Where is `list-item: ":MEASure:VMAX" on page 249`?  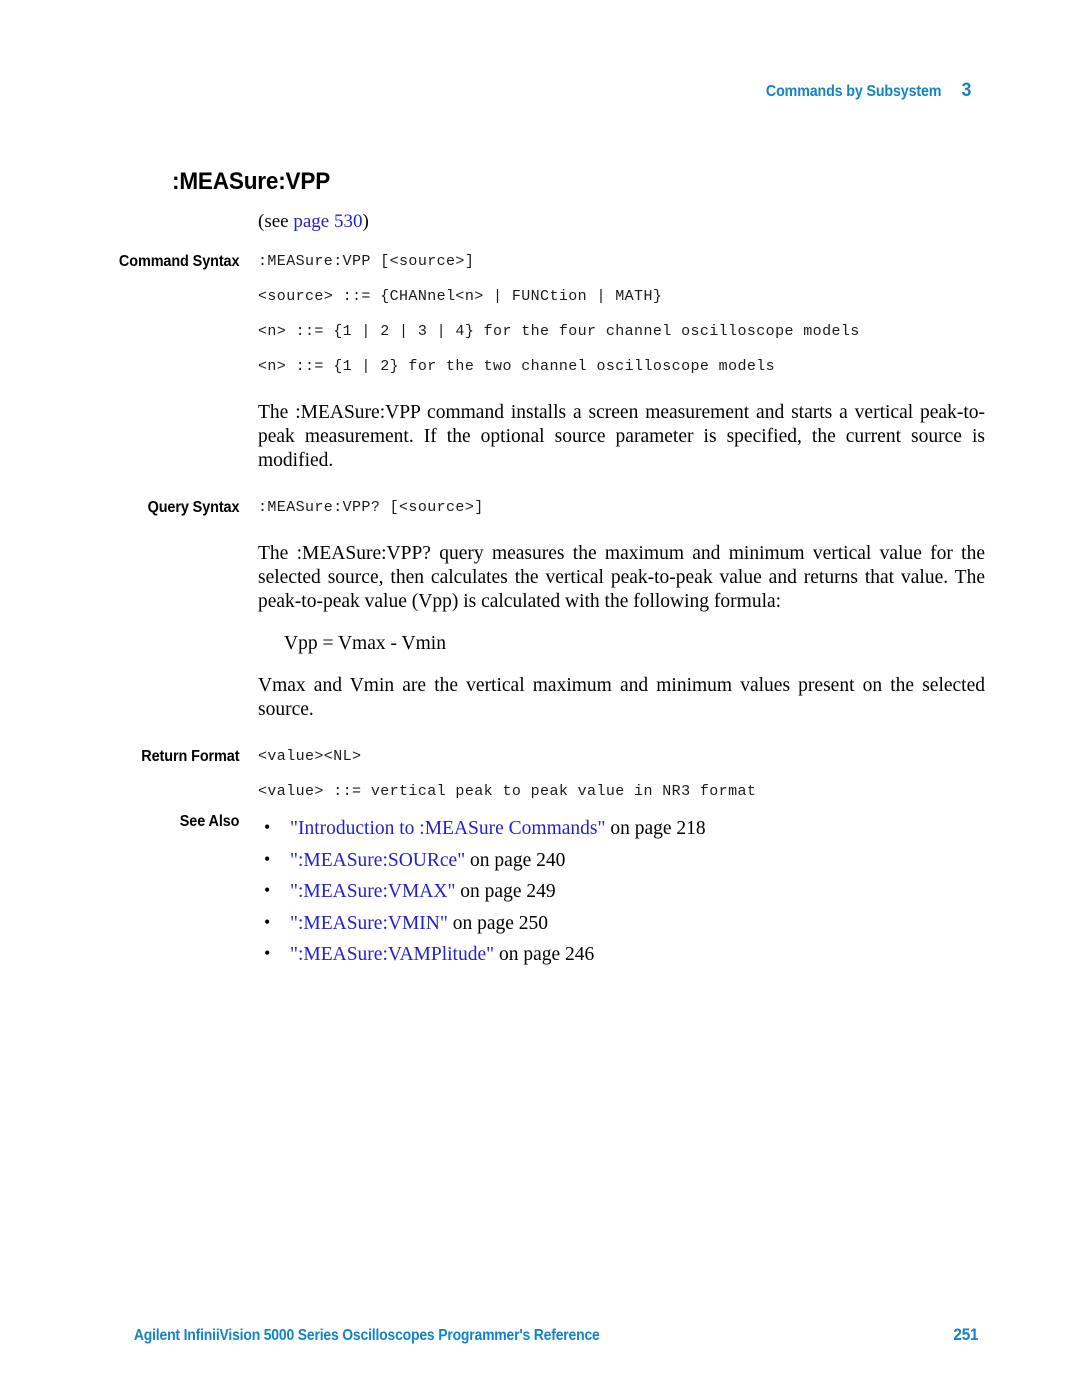 list-item: ":MEASure:VMAX" on page 249 is located at coordinates (621, 891).